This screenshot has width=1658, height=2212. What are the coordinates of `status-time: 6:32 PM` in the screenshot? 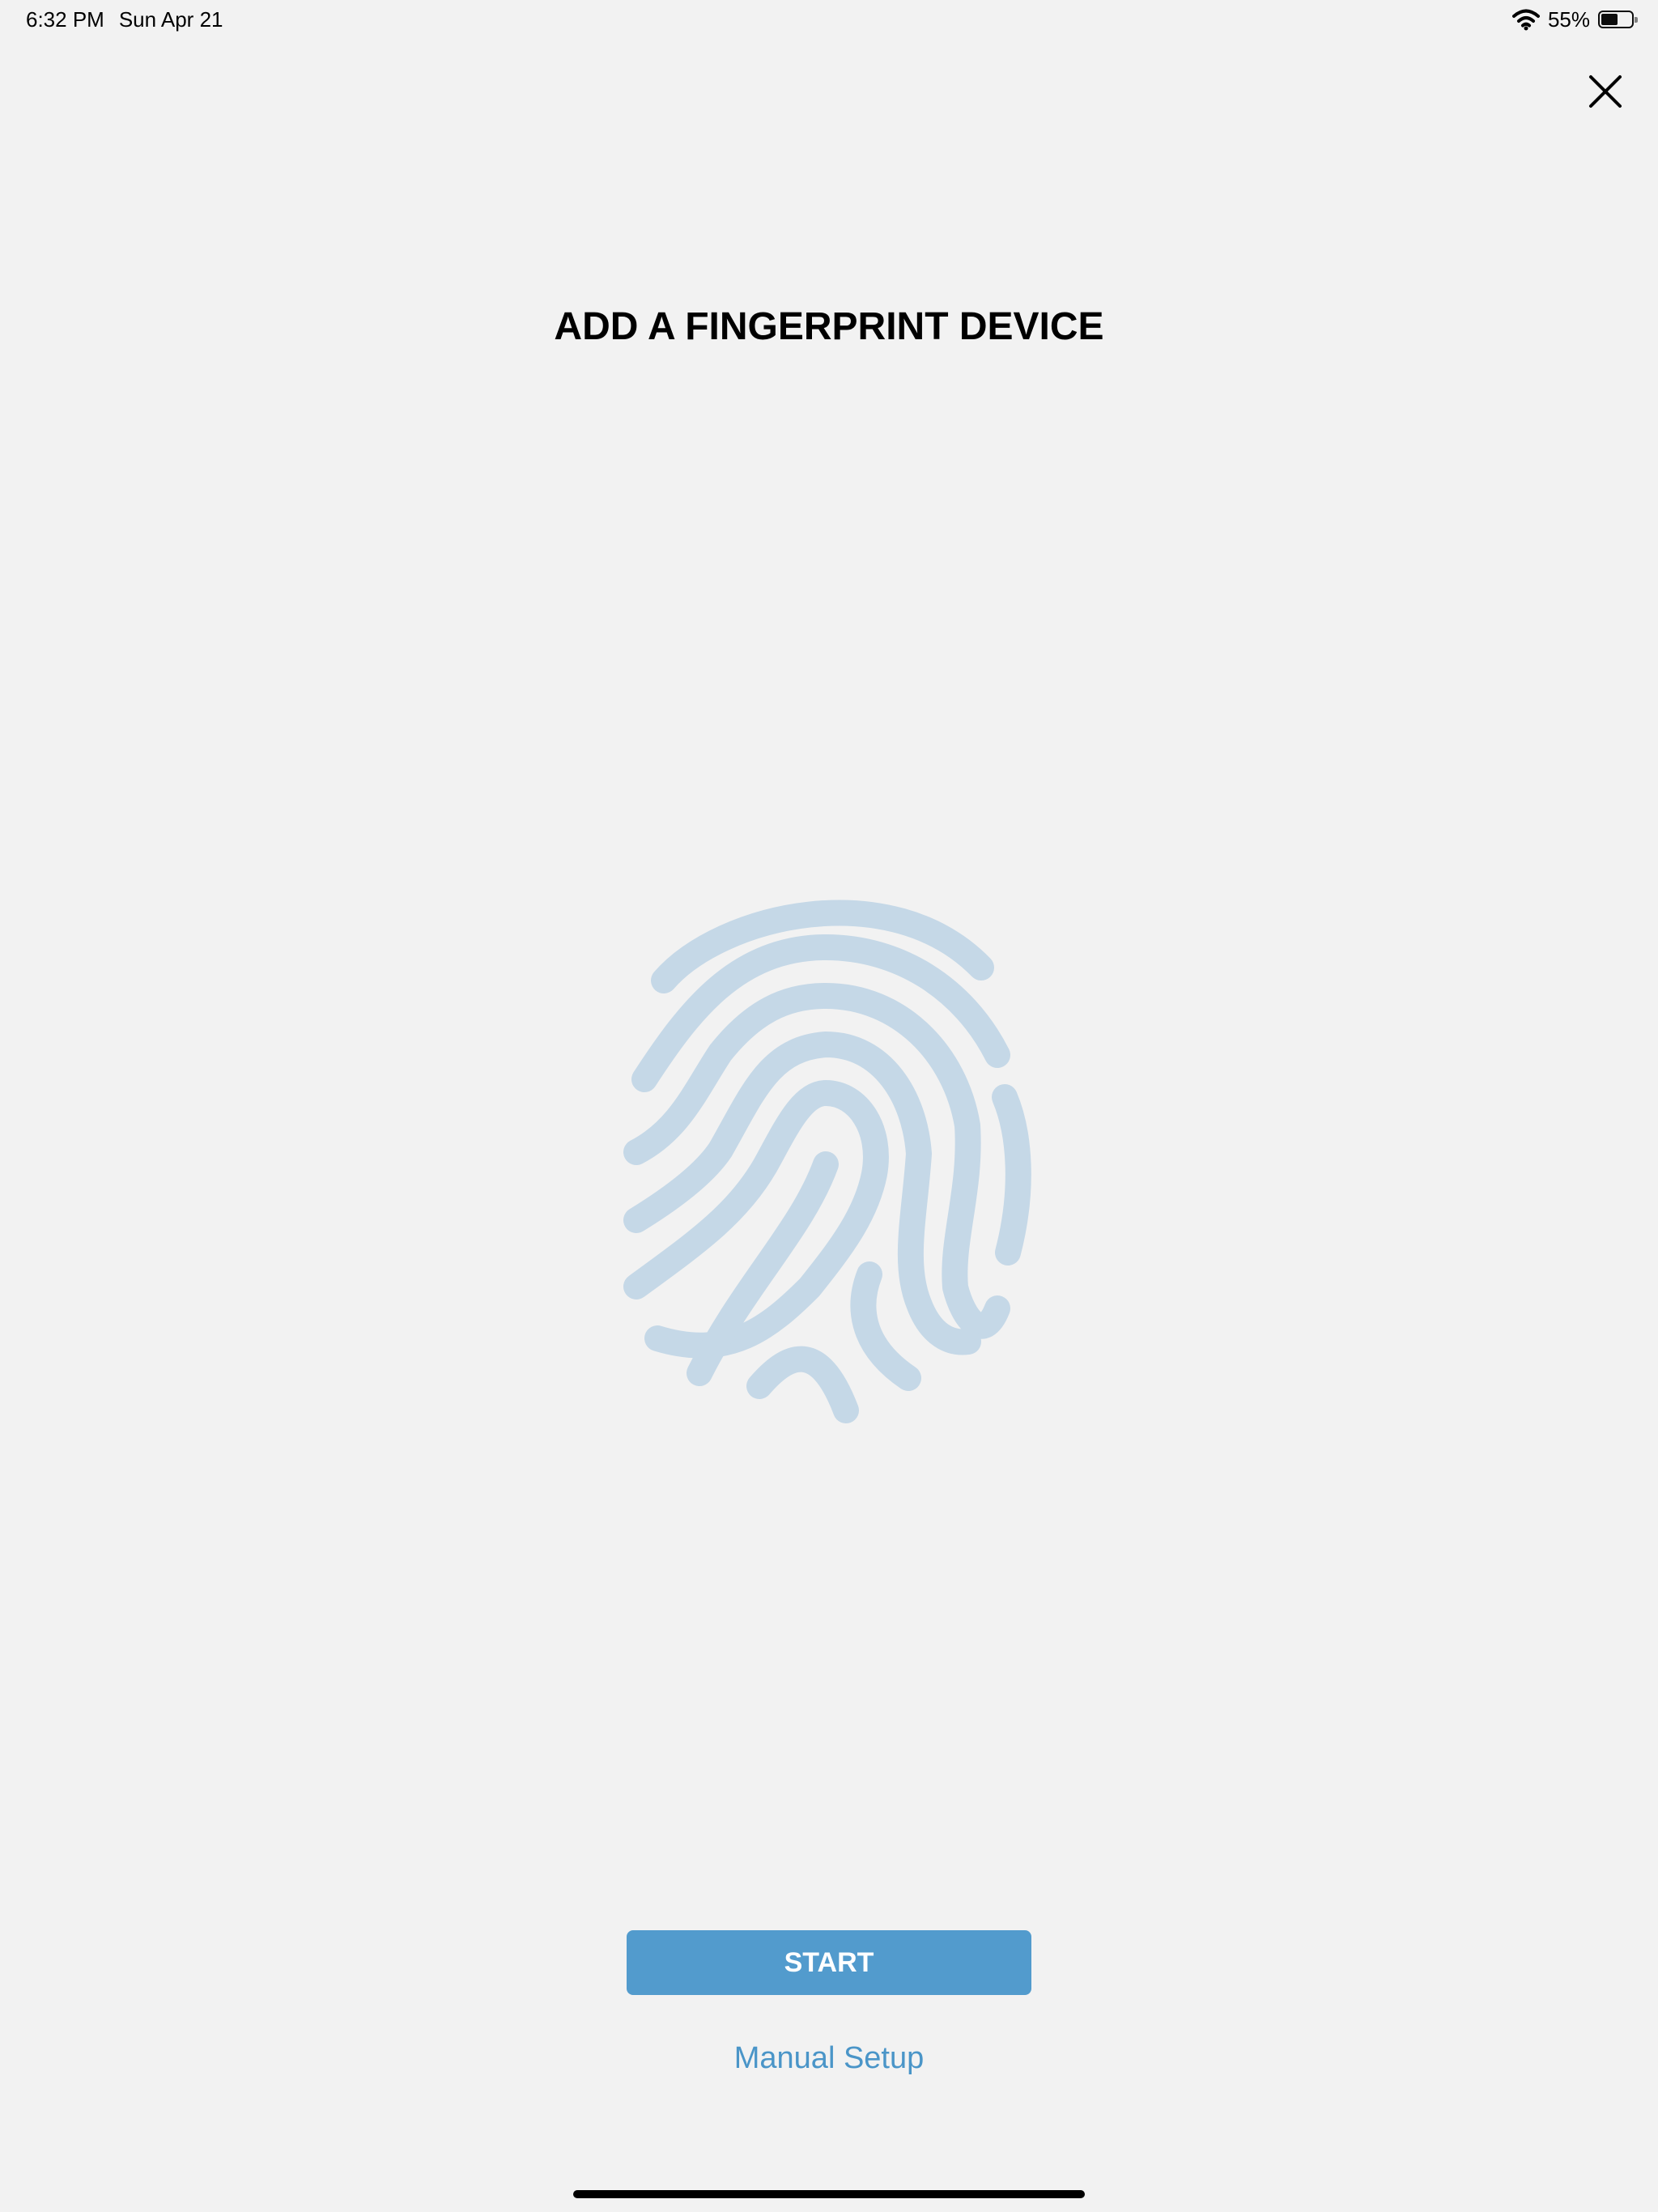 It's located at (65, 19).